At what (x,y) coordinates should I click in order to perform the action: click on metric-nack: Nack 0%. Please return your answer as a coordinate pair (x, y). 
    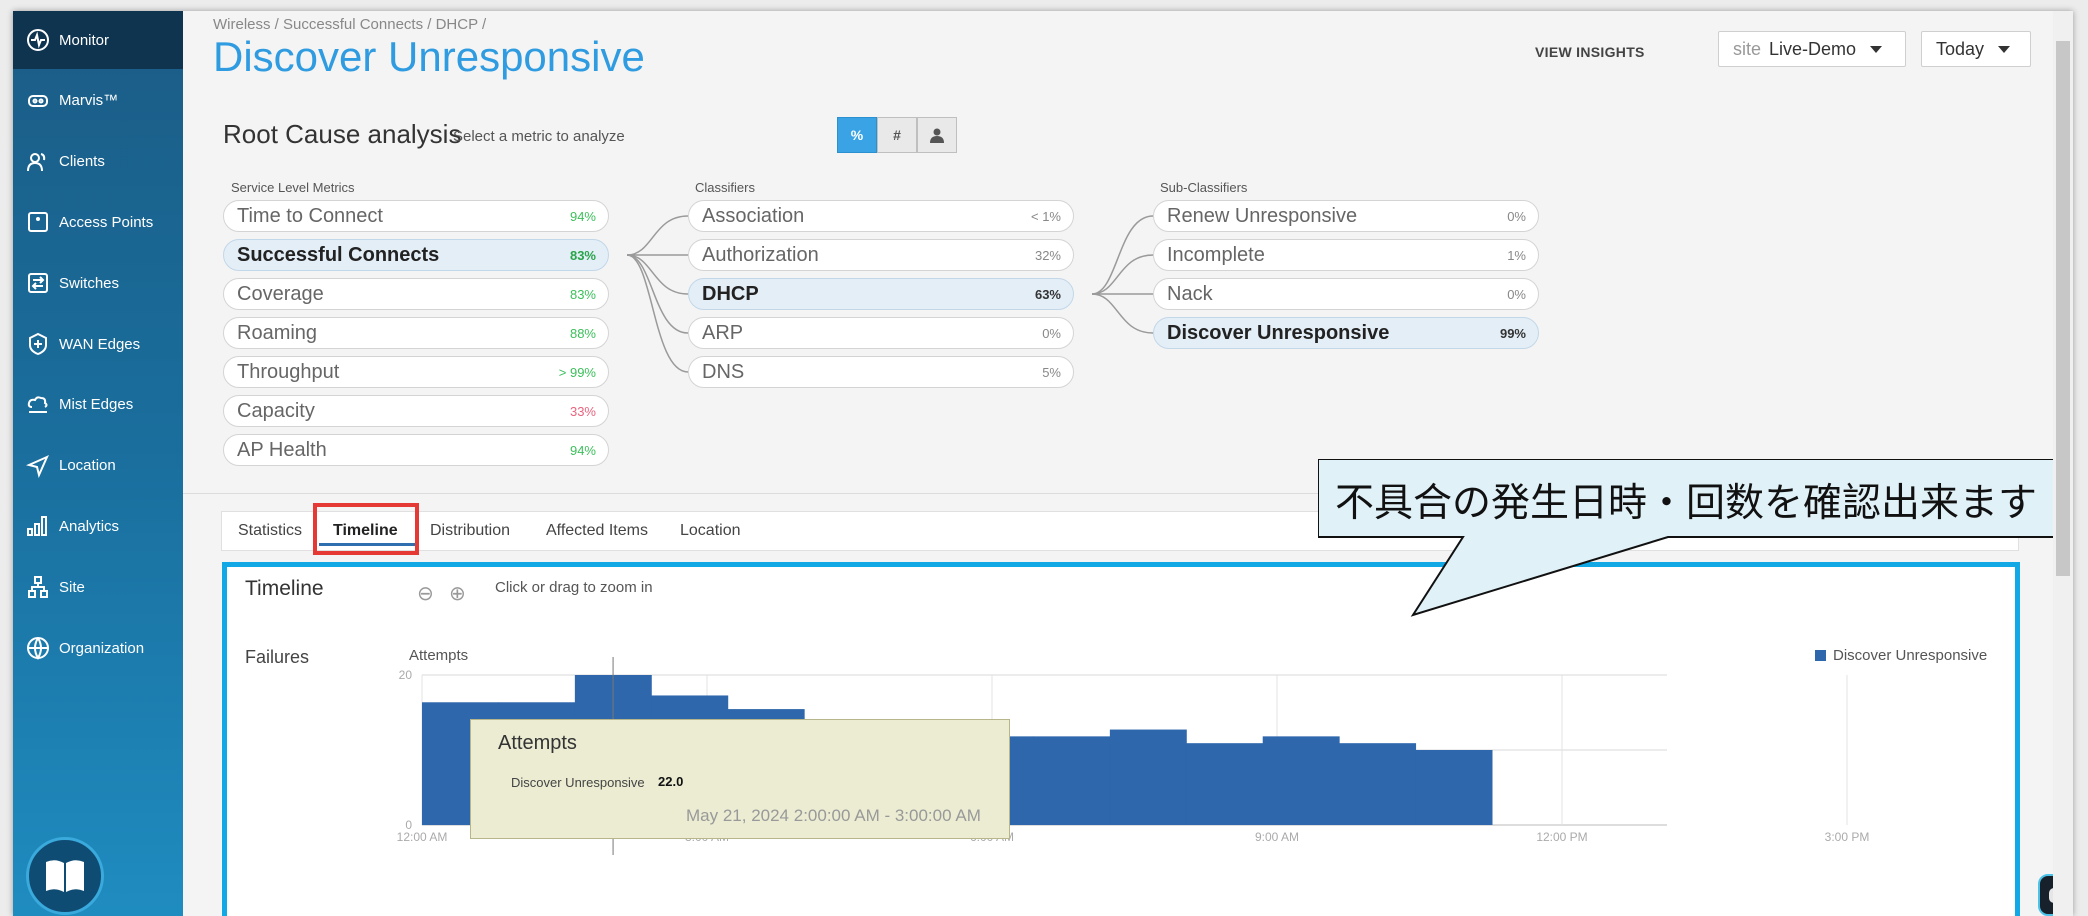
    Looking at the image, I should click on (1346, 294).